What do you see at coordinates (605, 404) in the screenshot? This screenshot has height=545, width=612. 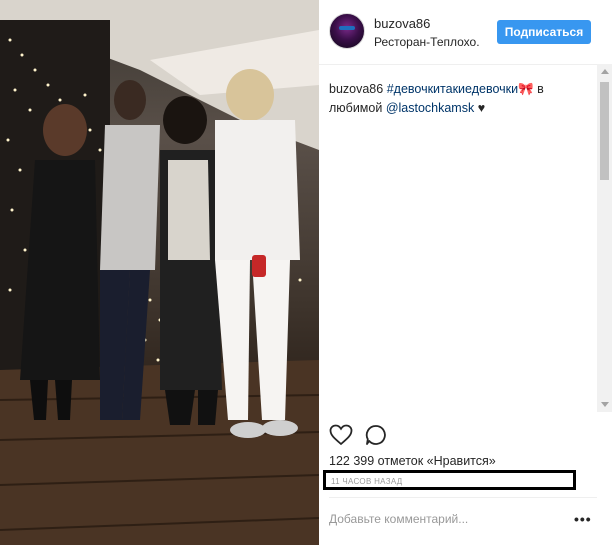 I see `scroll-down-arrow-icon` at bounding box center [605, 404].